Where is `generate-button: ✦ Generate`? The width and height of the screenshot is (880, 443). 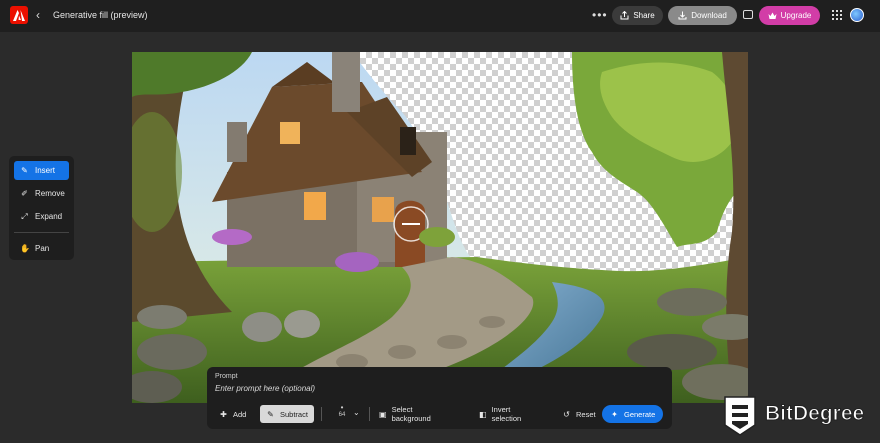
generate-button: ✦ Generate is located at coordinates (633, 414).